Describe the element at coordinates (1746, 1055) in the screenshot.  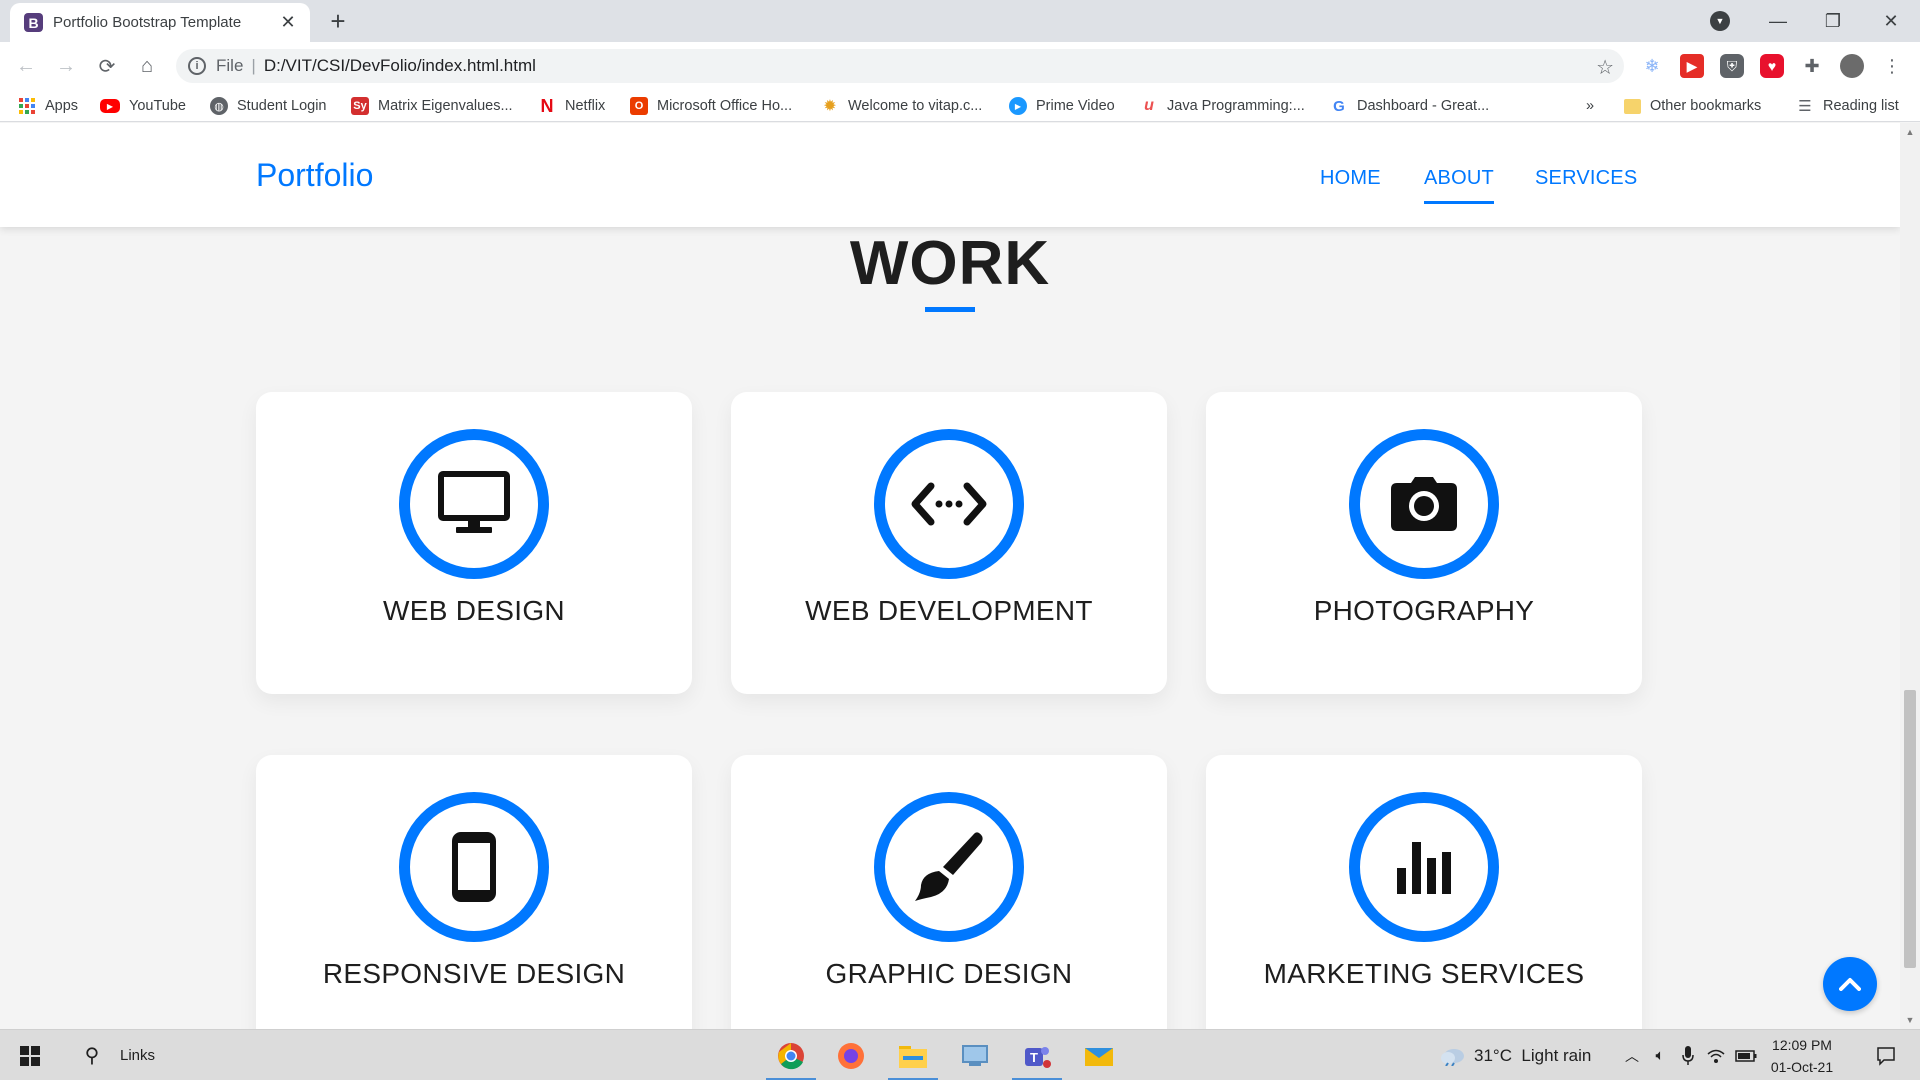
I see `battery-icon` at that location.